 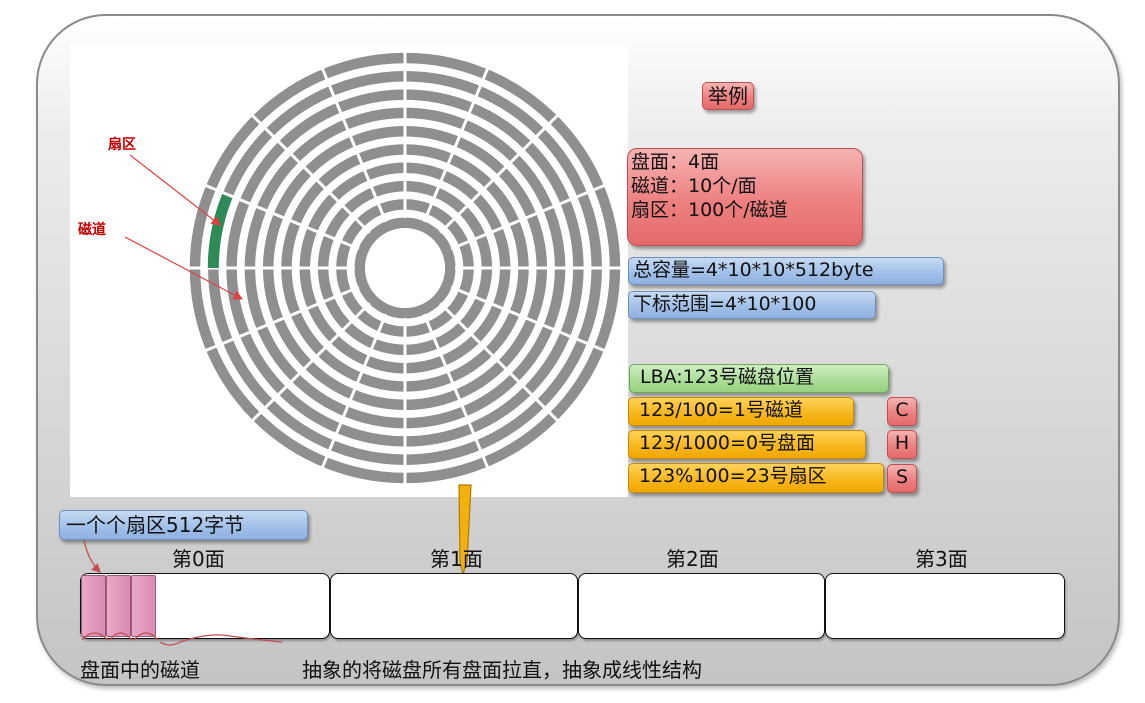 I want to click on example-title: 举例, so click(x=728, y=96).